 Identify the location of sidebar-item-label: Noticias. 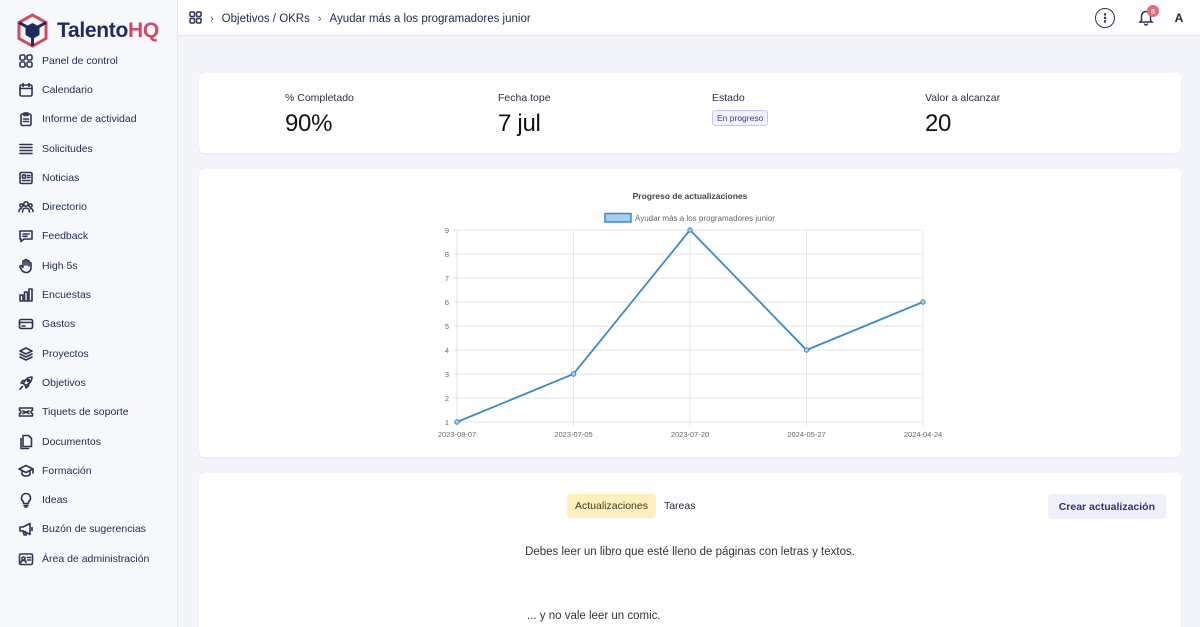
(61, 177).